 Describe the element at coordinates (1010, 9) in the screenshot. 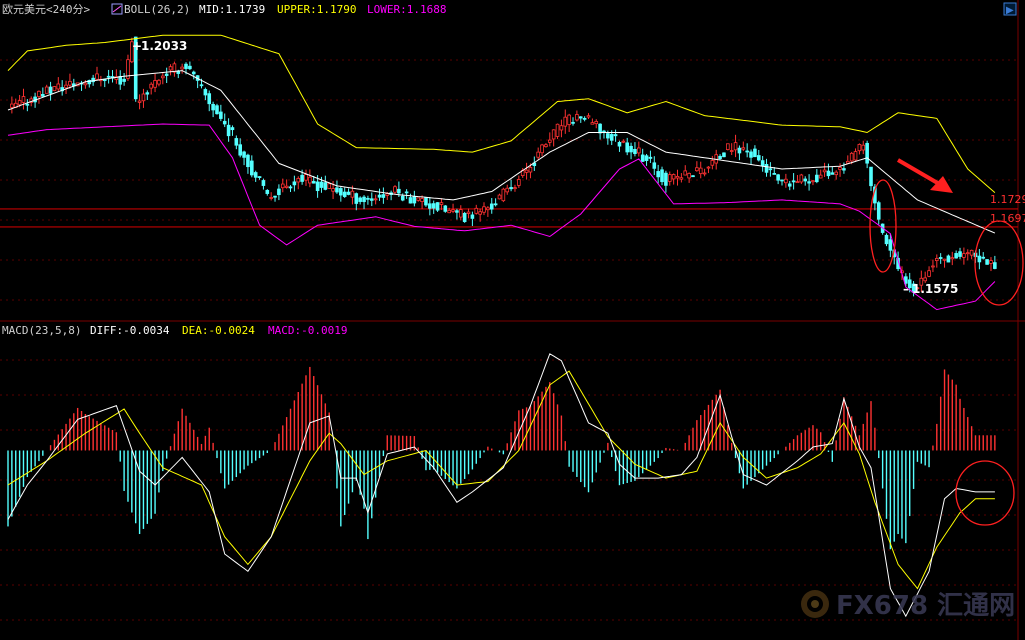

I see `scroll-right-icon: ▶` at that location.